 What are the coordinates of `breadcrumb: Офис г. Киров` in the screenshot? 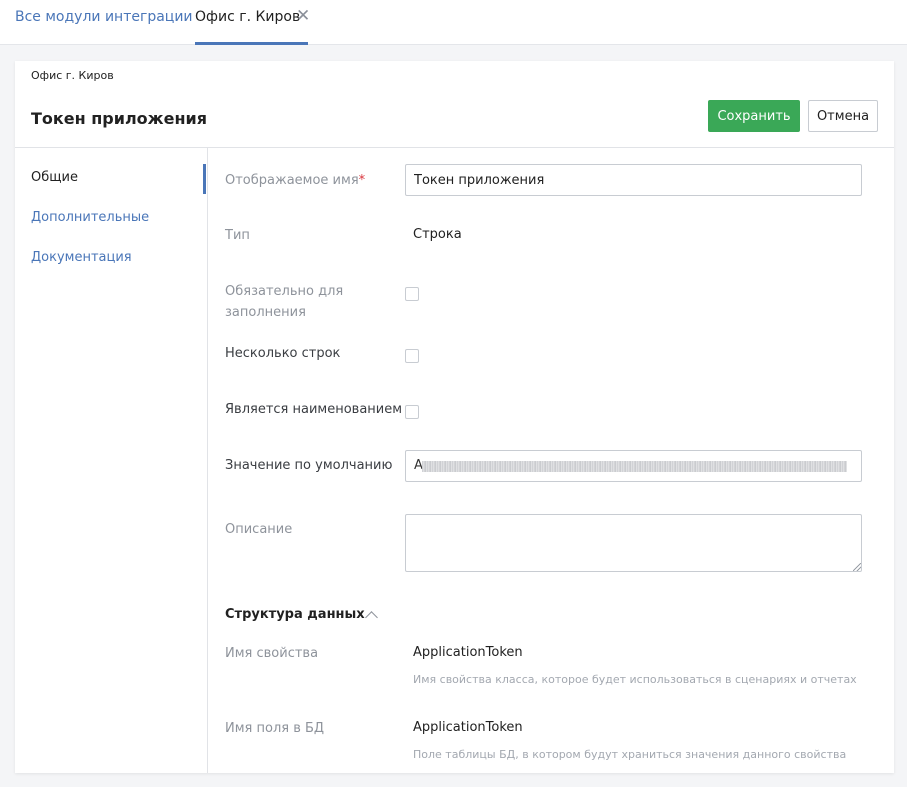 It's located at (72, 75).